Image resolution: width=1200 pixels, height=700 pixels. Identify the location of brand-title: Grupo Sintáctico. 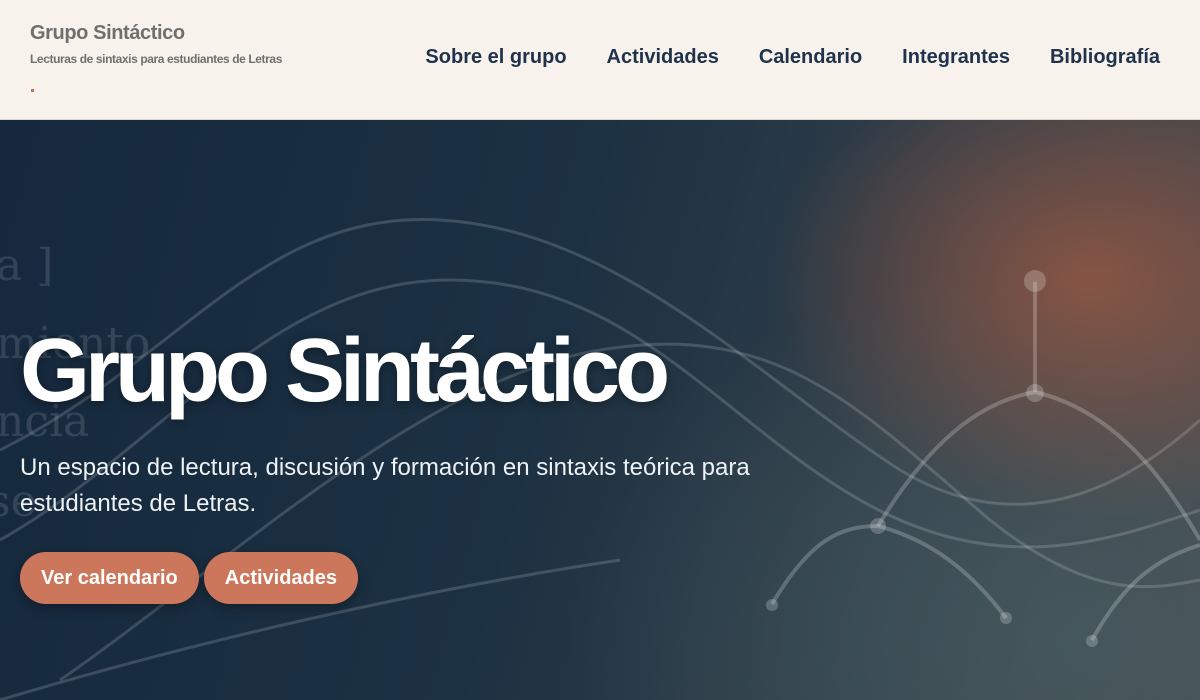
(156, 33).